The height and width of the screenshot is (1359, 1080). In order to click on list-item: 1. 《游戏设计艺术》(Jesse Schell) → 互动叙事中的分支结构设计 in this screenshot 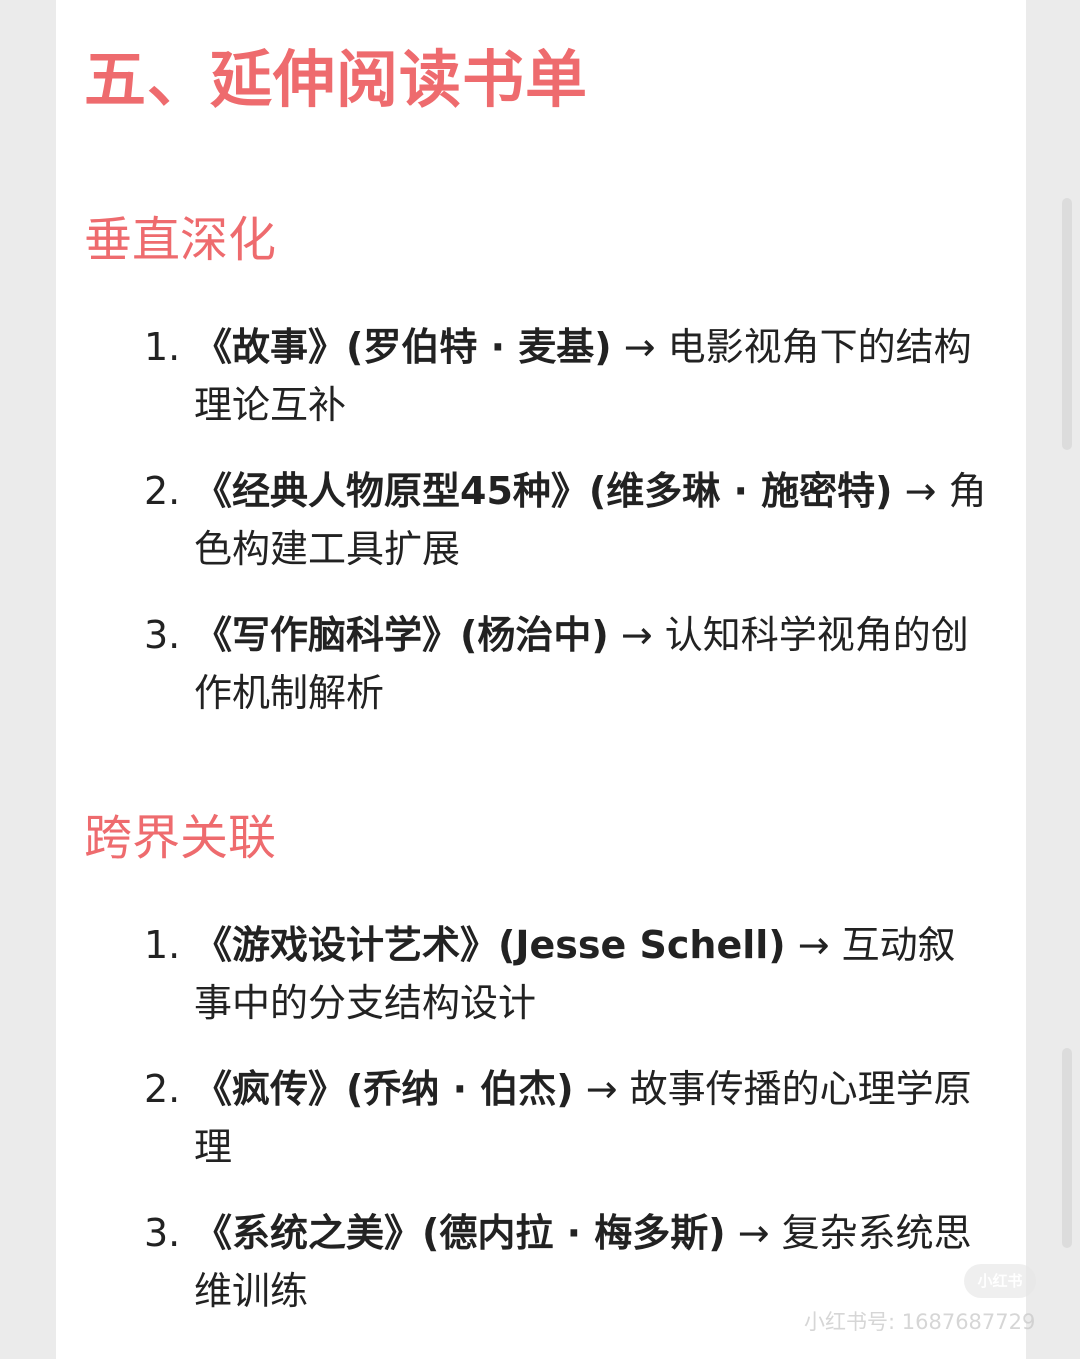, I will do `click(565, 974)`.